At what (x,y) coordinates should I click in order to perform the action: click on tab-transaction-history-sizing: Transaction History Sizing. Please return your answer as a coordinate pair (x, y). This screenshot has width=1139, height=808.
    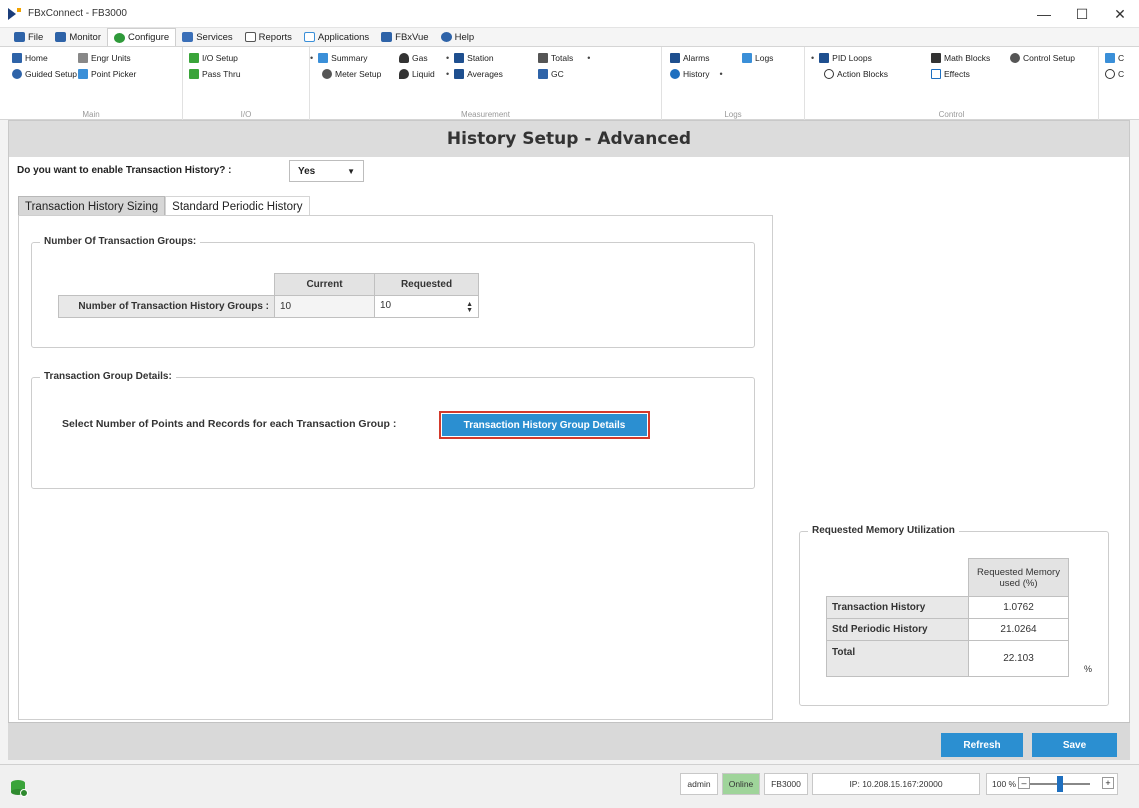
    Looking at the image, I should click on (92, 206).